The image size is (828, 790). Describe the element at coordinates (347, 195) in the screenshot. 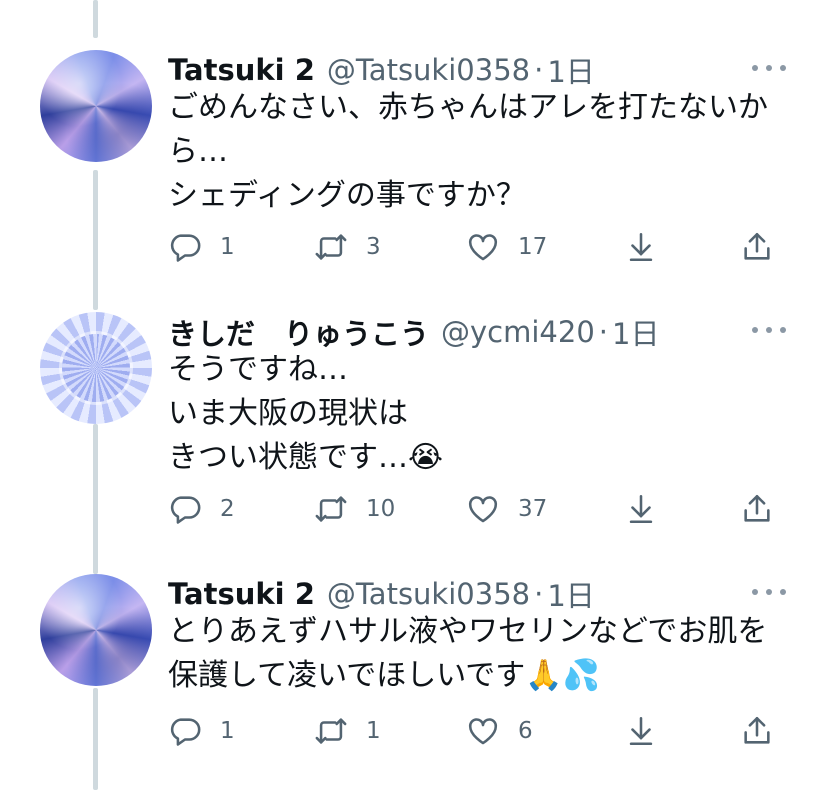

I see `tweet-text-line: シェディングの事ですか？` at that location.